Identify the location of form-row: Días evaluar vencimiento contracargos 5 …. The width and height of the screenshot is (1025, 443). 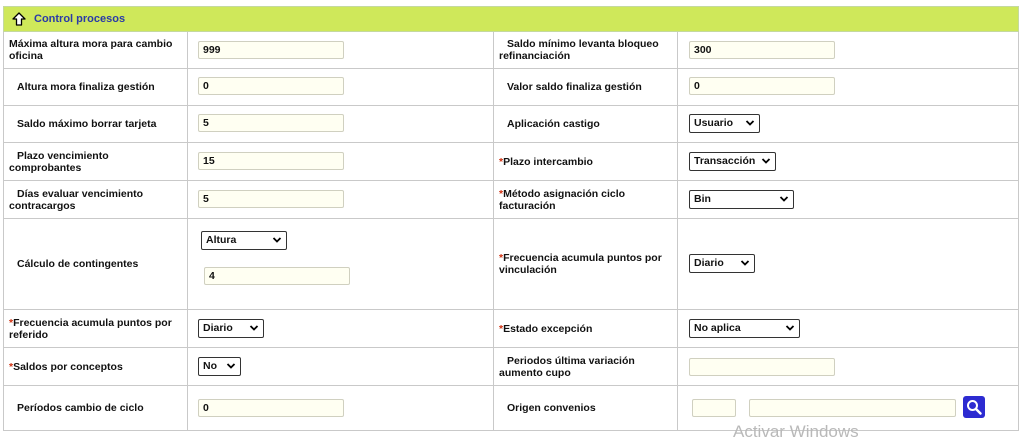
(511, 200).